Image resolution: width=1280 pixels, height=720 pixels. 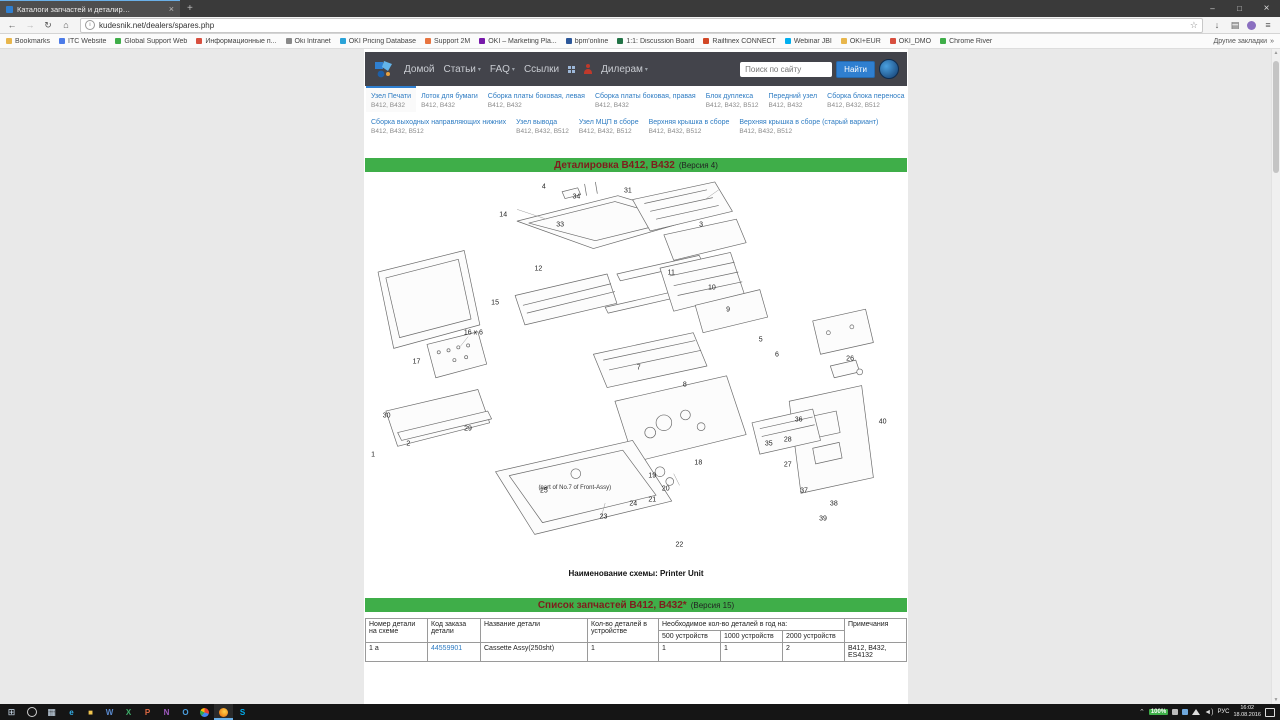 What do you see at coordinates (185, 712) in the screenshot?
I see `taskbar-app-outlook: O` at bounding box center [185, 712].